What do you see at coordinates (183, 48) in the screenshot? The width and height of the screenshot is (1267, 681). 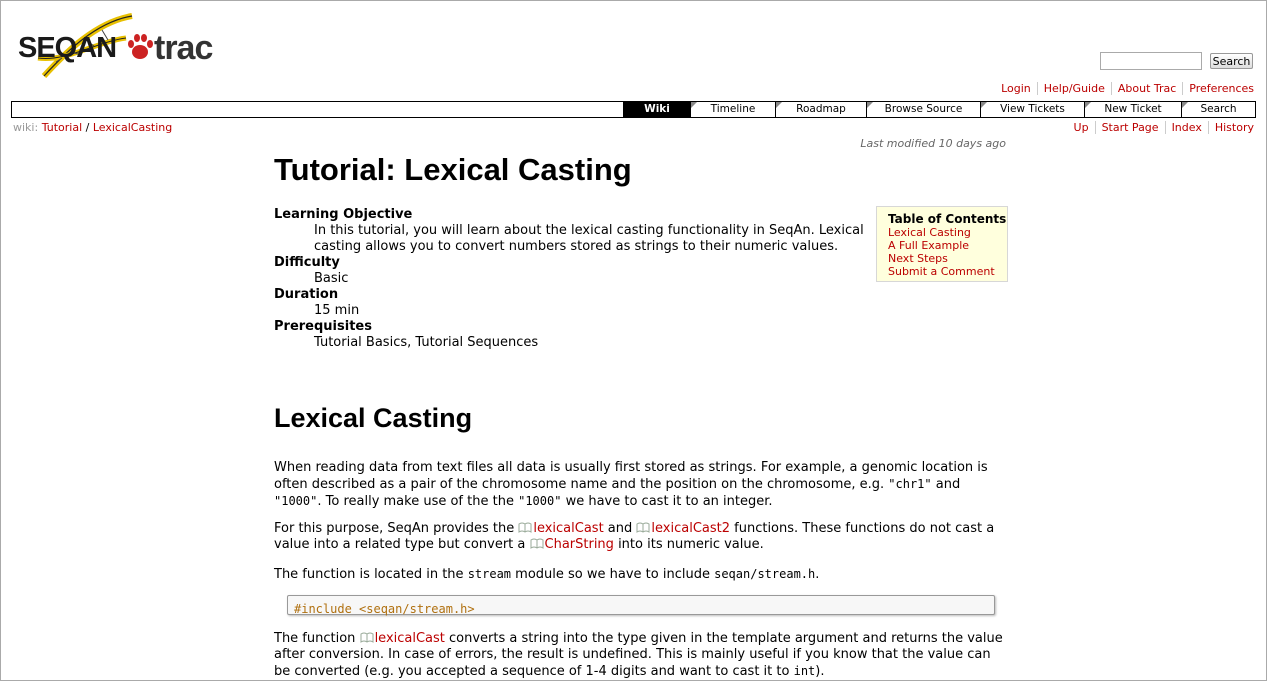 I see `logo-trac-text: trac` at bounding box center [183, 48].